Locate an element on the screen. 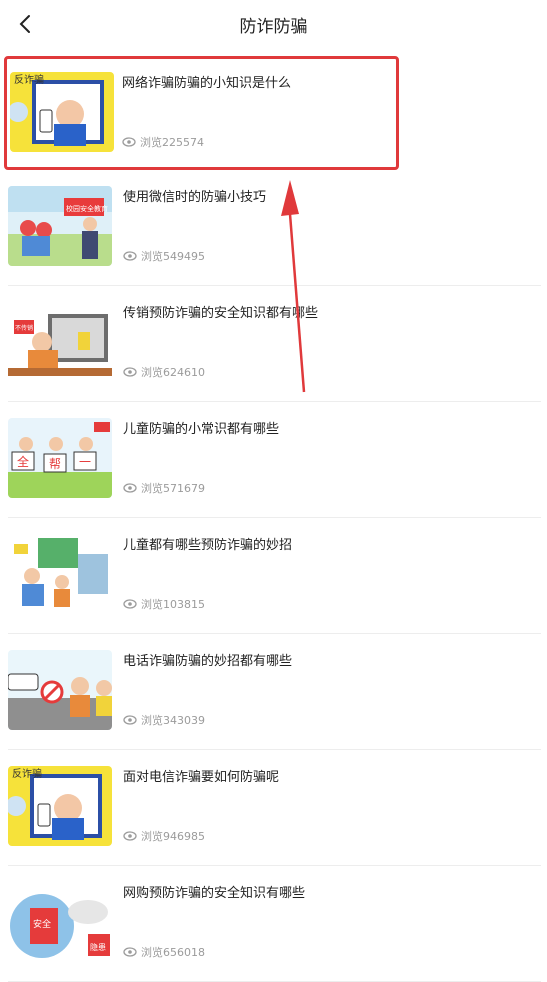  article-title: 儿童都有哪些预防诈骗的妙招 is located at coordinates (208, 545).